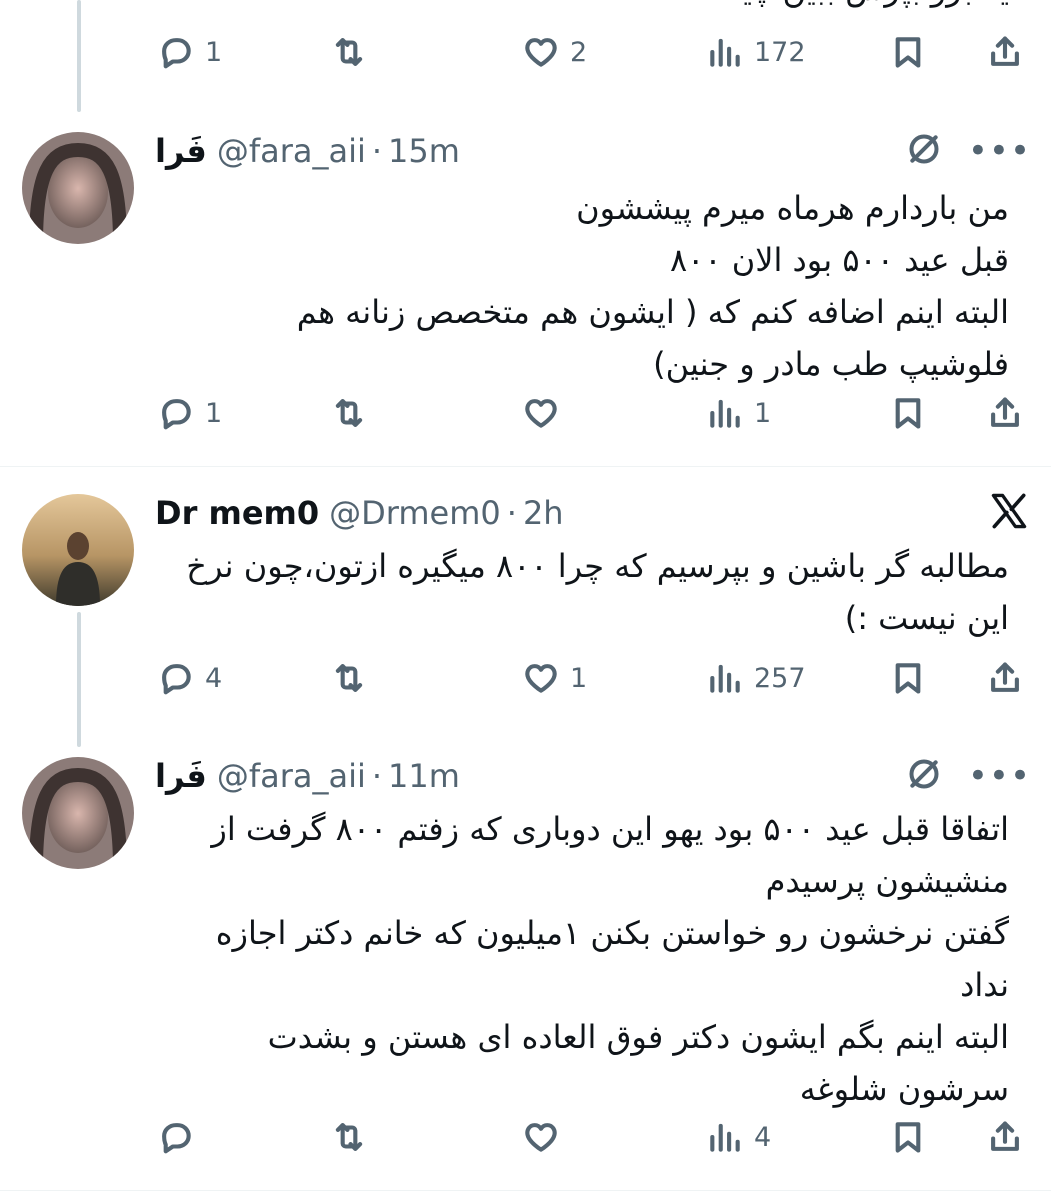  I want to click on views-button: 1, so click(738, 413).